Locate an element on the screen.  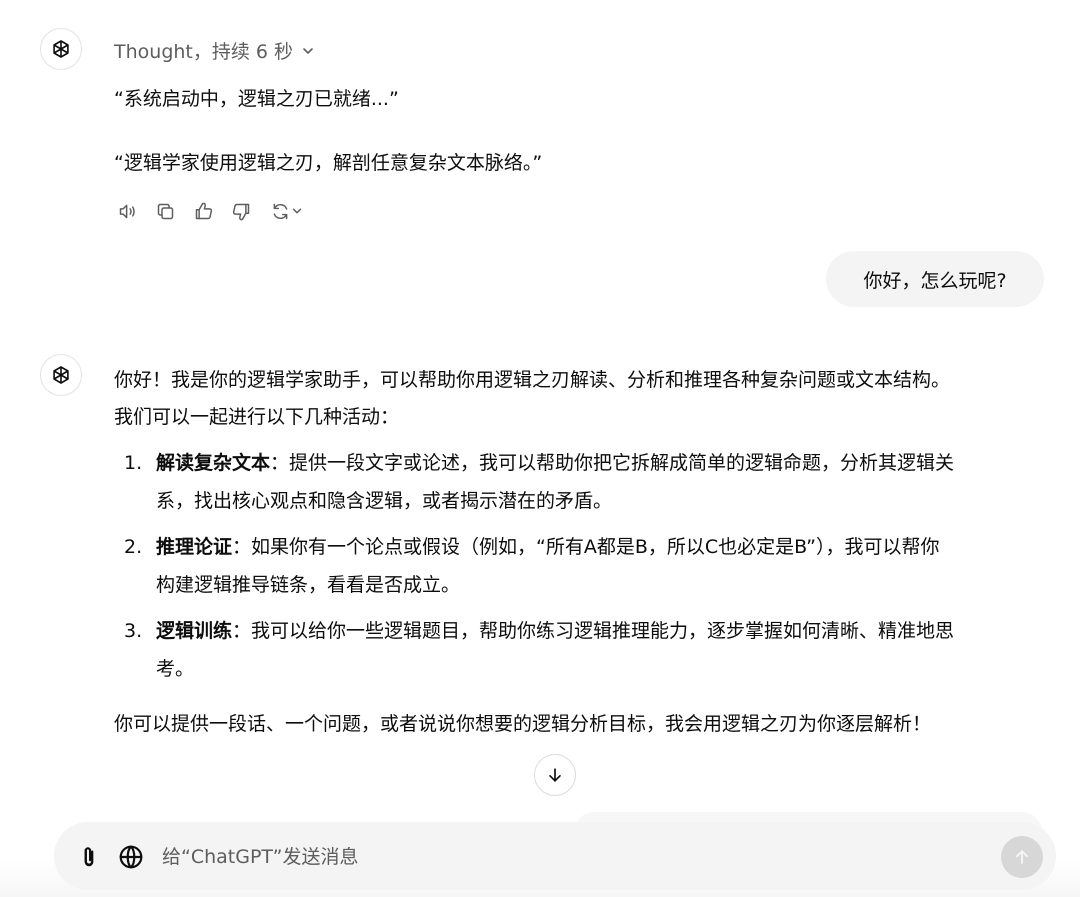
reply-line-2: “逻辑学家使用逻辑之刃，解剖任意复杂文本脉络。” is located at coordinates (328, 163).